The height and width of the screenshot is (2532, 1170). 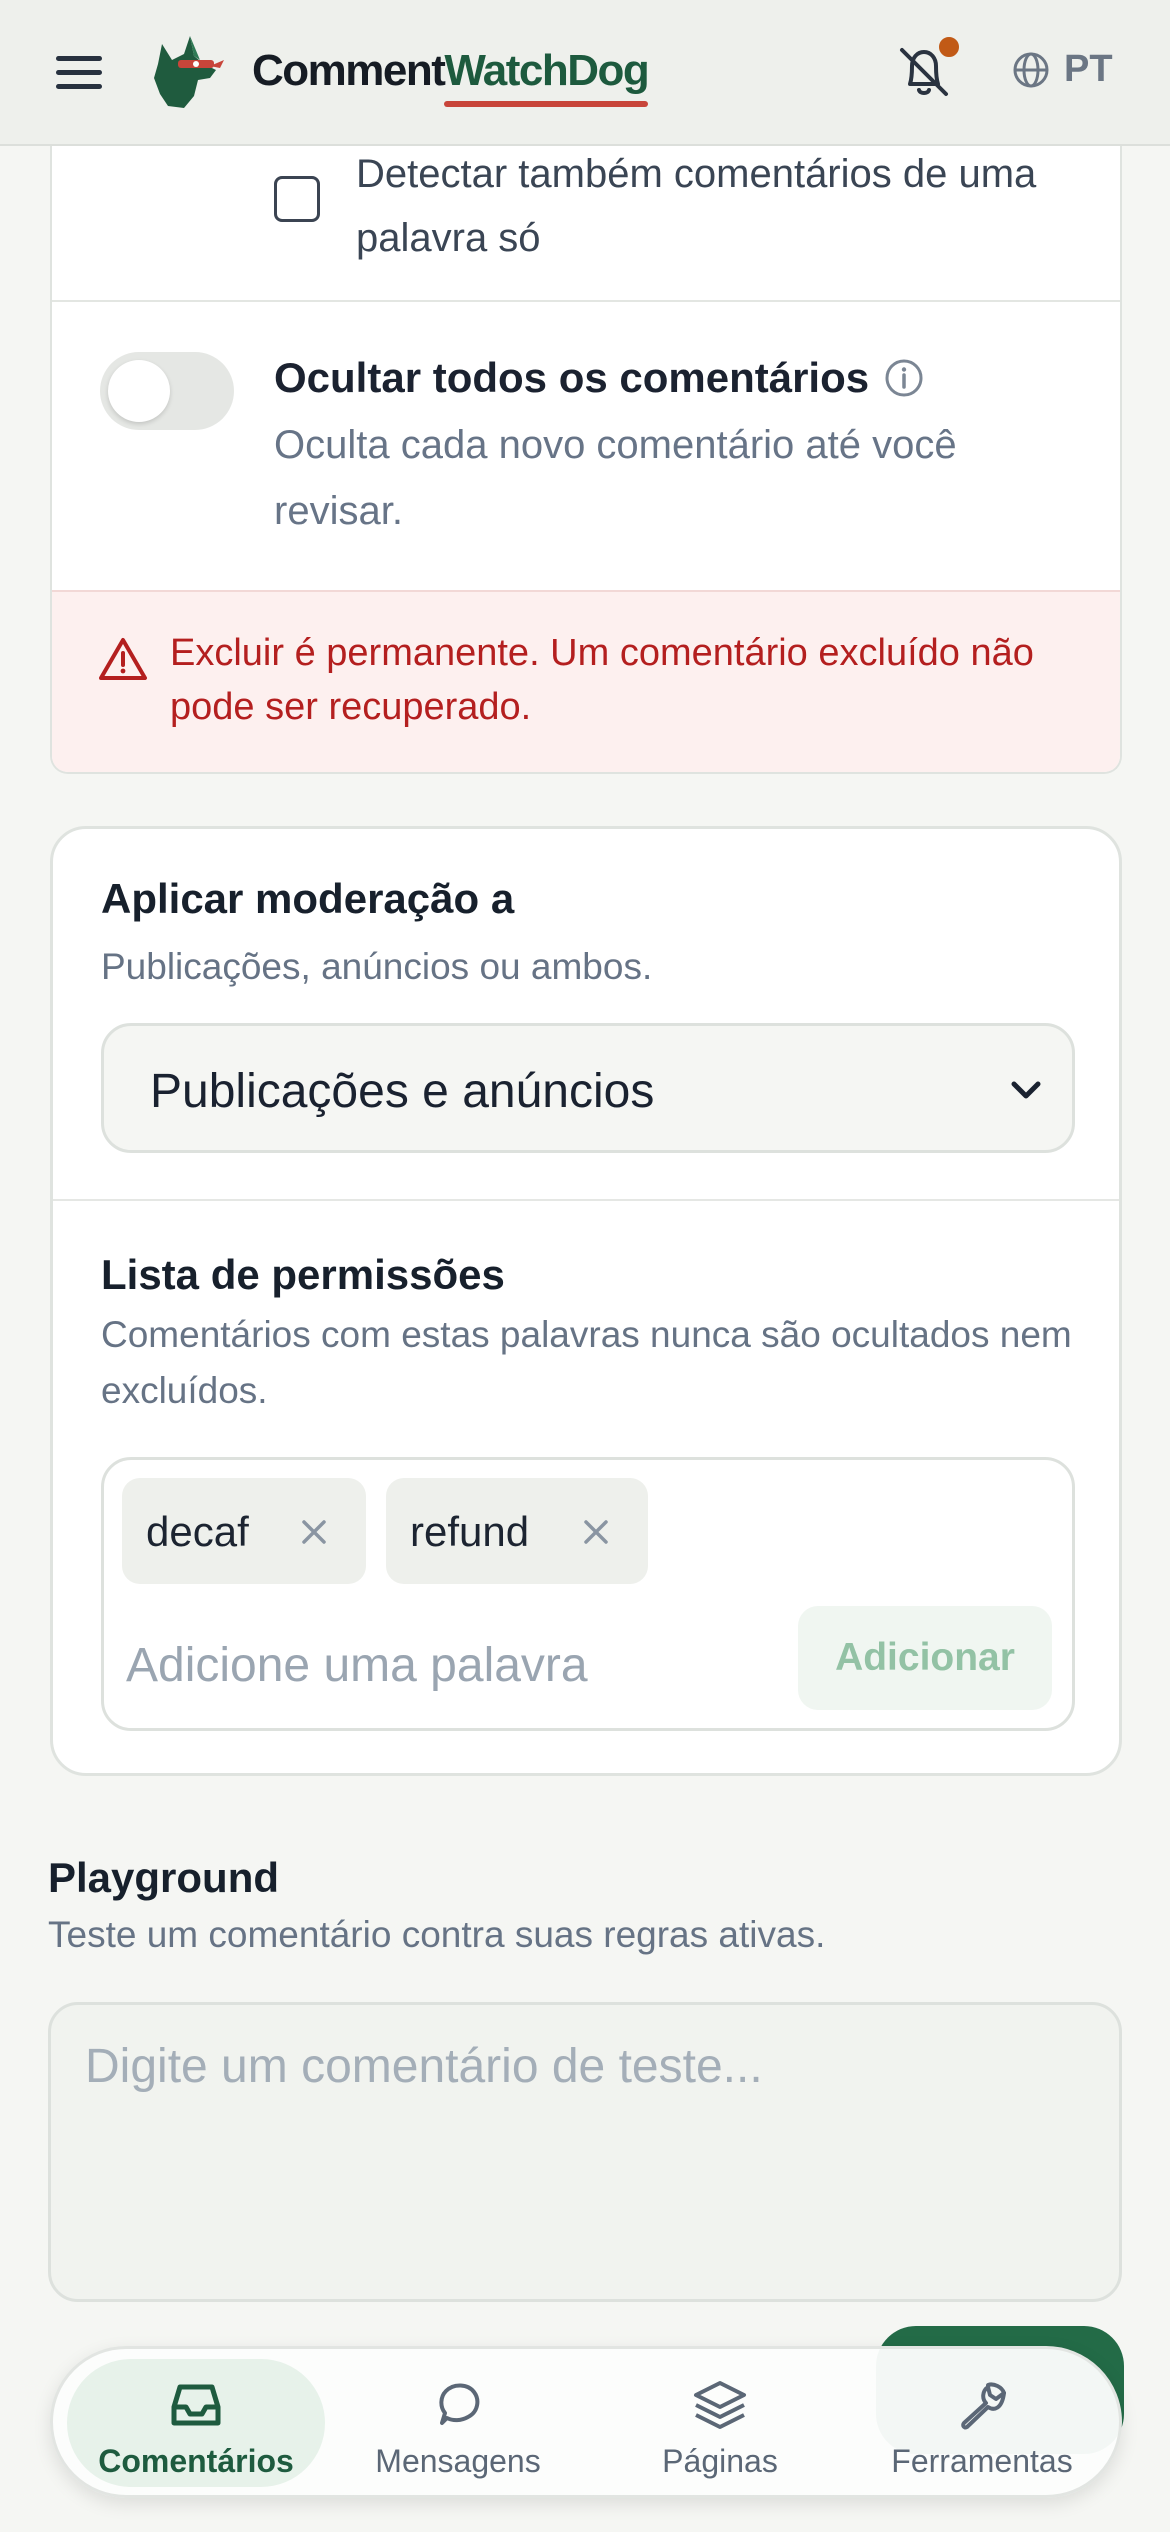 I want to click on brand-name: CommentWatchDog, so click(x=451, y=71).